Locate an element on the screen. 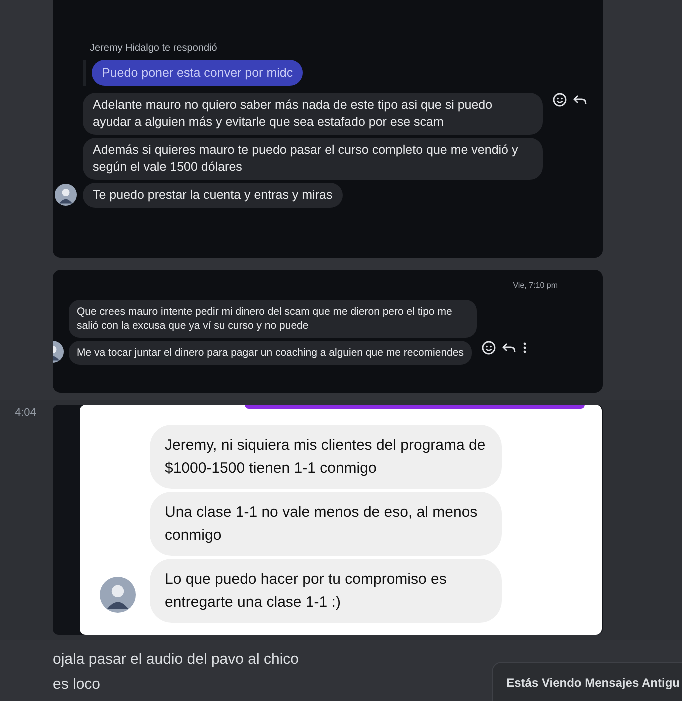 Image resolution: width=682 pixels, height=701 pixels. message-bubble: Te puedo prestar la cuenta y entras y miras is located at coordinates (213, 195).